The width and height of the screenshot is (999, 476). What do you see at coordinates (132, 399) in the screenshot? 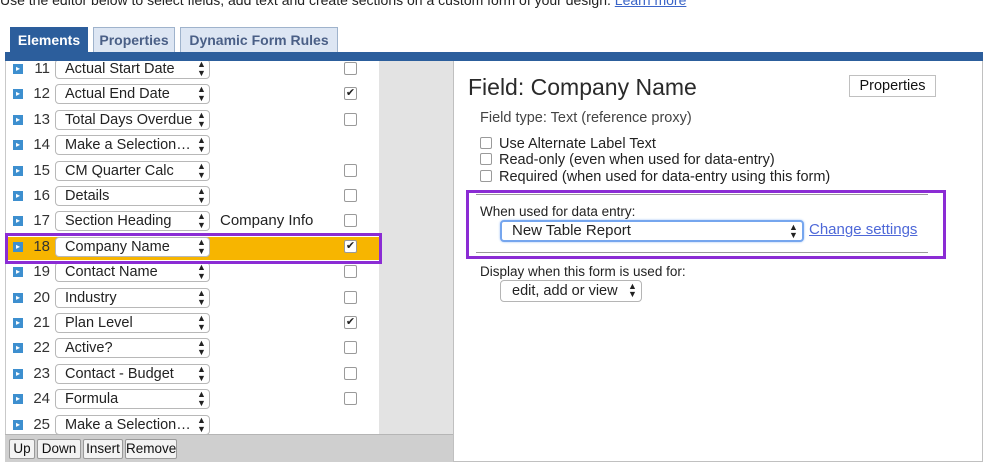
I see `field-select: Formula ▲ ▼` at bounding box center [132, 399].